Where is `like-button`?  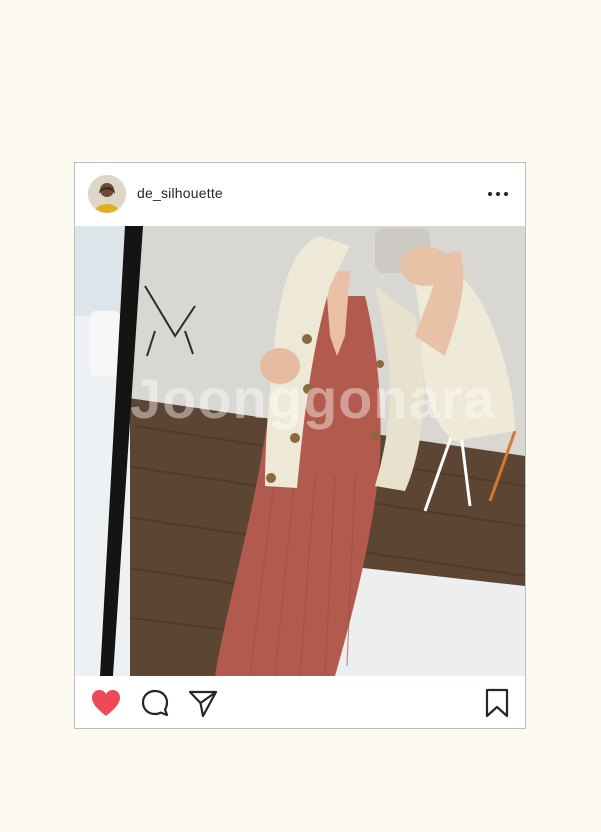
like-button is located at coordinates (106, 703).